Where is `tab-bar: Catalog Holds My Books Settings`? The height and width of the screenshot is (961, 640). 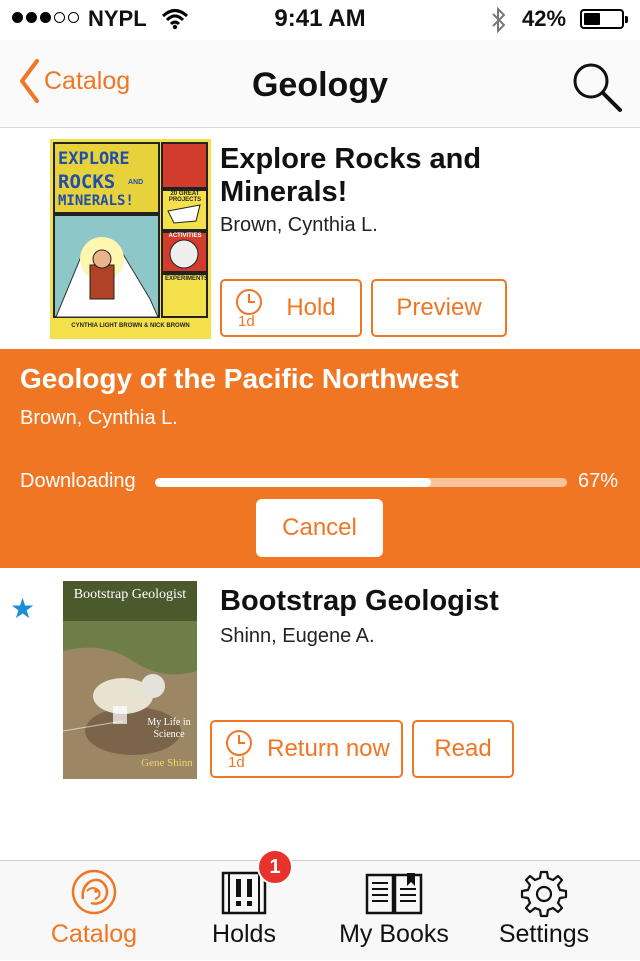
tab-bar: Catalog Holds My Books Settings is located at coordinates (320, 910).